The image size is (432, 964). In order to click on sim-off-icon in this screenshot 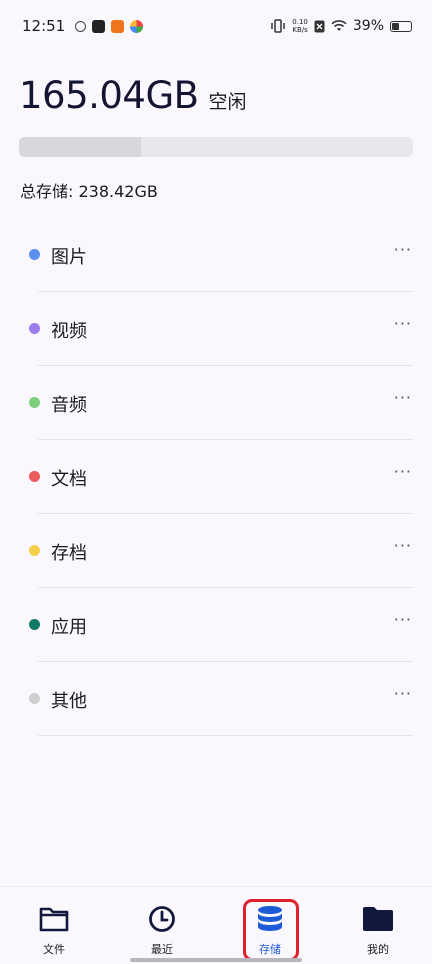, I will do `click(319, 26)`.